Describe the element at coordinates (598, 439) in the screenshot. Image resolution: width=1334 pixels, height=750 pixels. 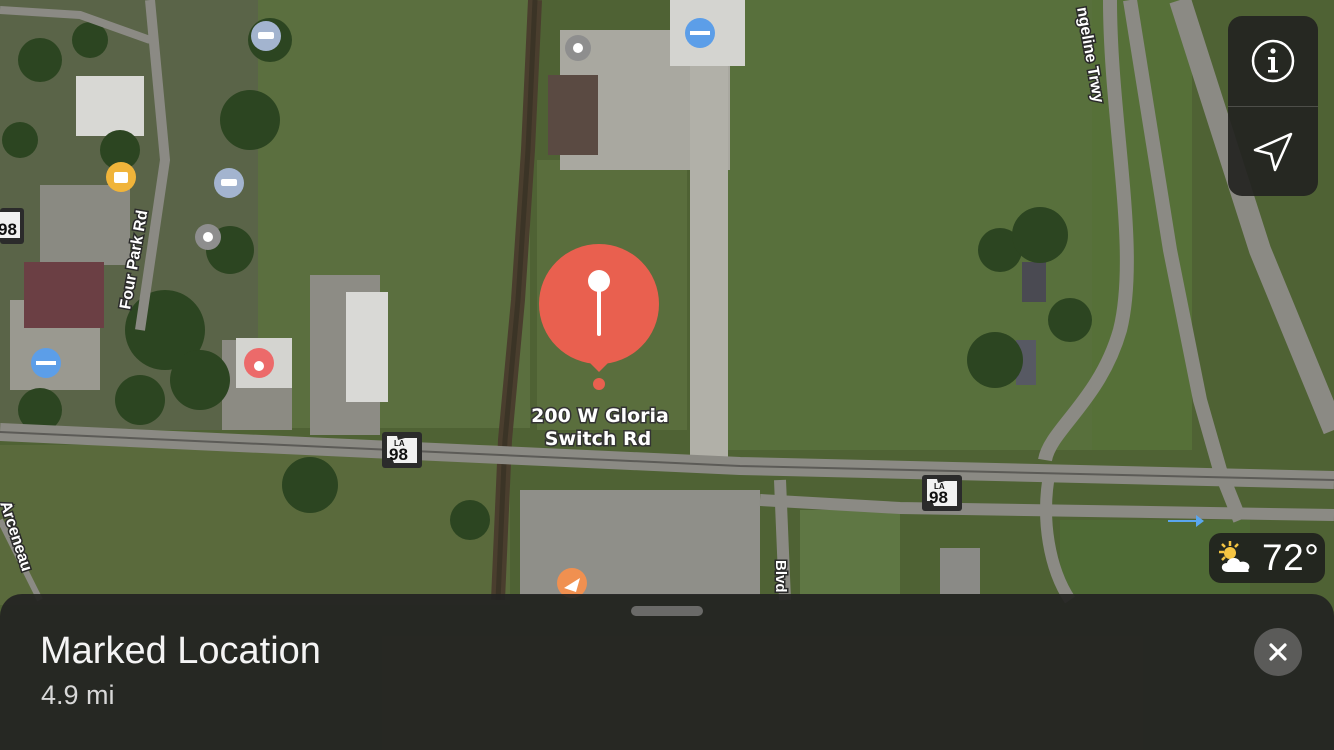
I see `pin-label-line2: Switch Rd` at that location.